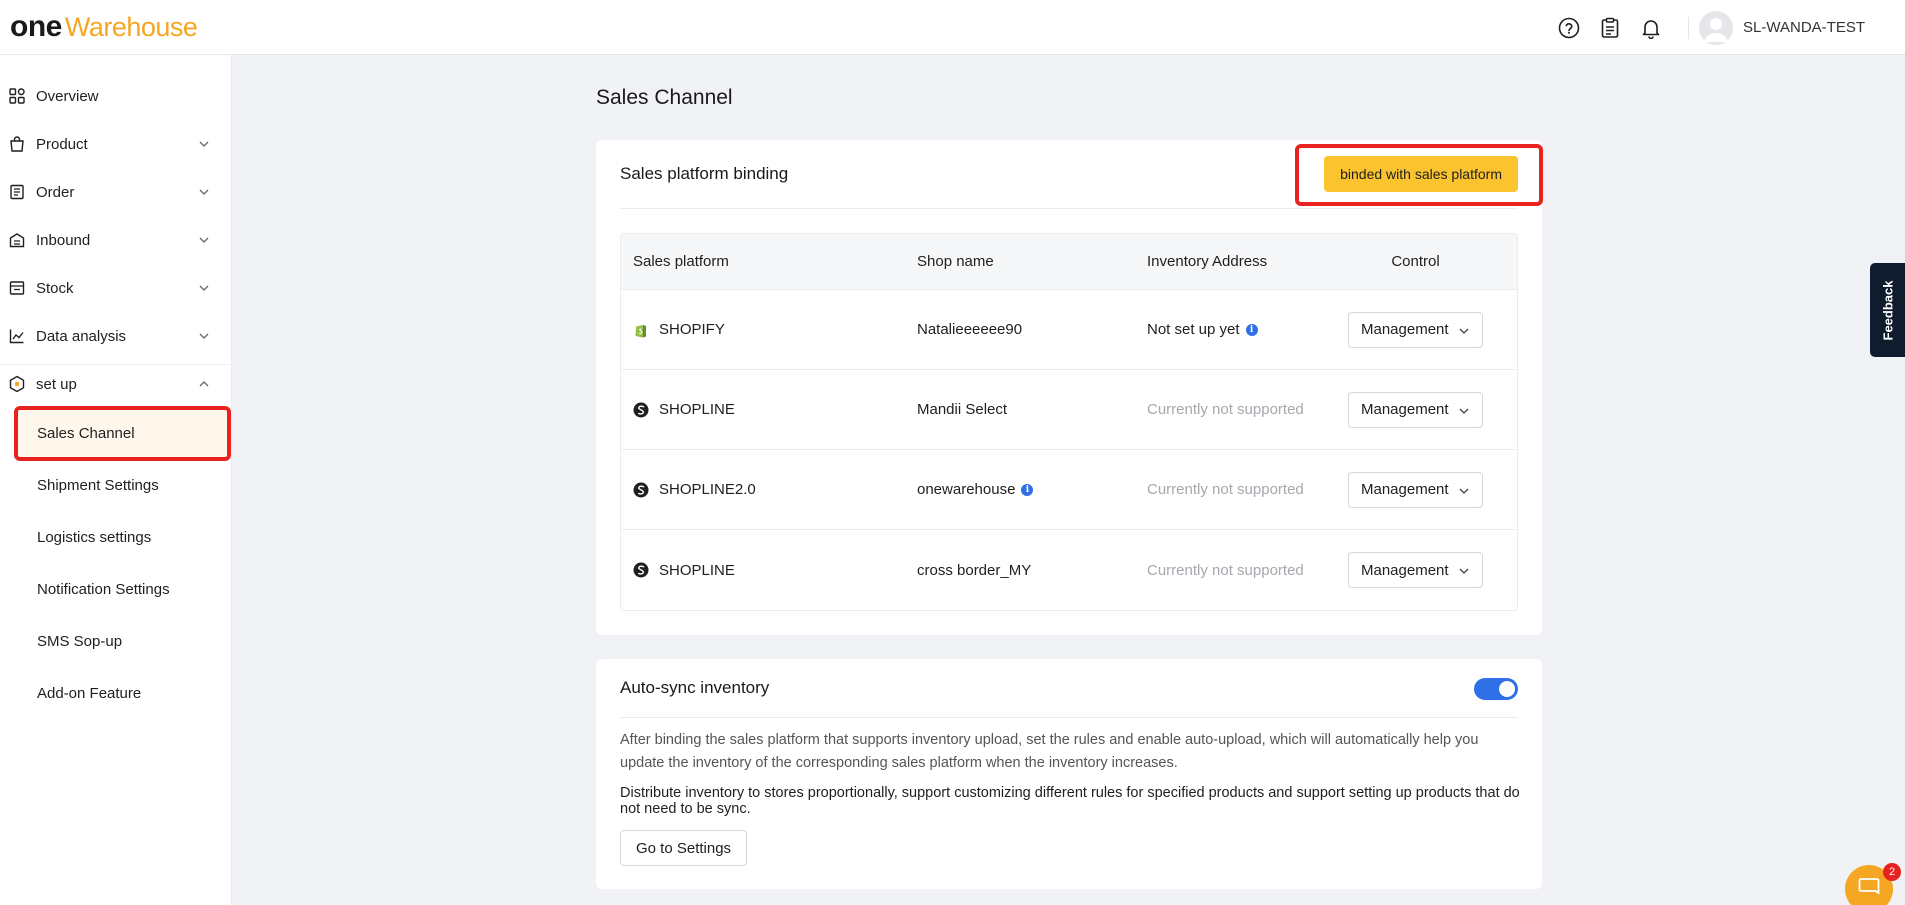 Image resolution: width=1905 pixels, height=905 pixels. I want to click on sidebar-subitem-sms-sop-up: SMS Sop-up, so click(122, 641).